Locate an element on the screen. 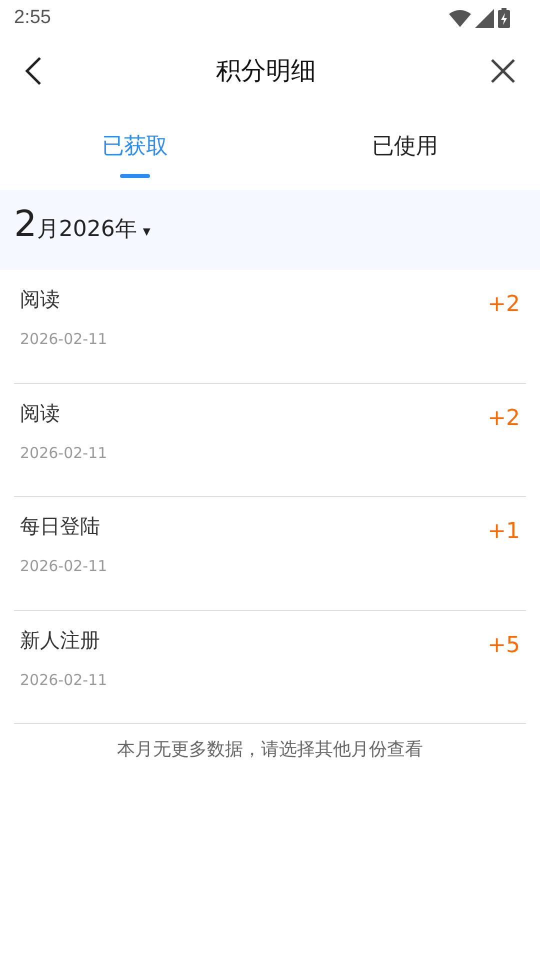 The height and width of the screenshot is (960, 540). points-value: +5 is located at coordinates (504, 646).